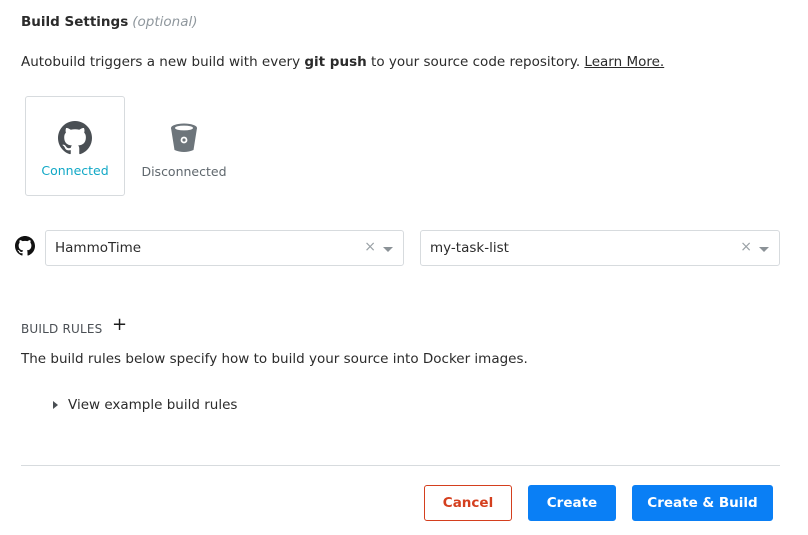 Image resolution: width=808 pixels, height=535 pixels. I want to click on section-title-text: Build Settings, so click(75, 22).